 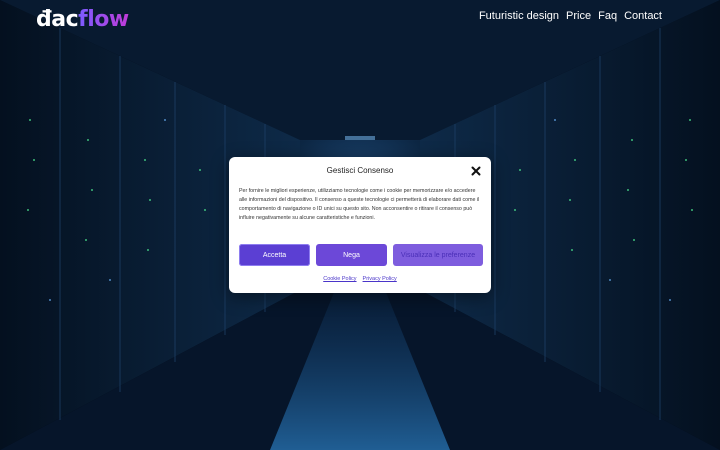 I want to click on consent-title: Gestisci Consenso, so click(x=360, y=170).